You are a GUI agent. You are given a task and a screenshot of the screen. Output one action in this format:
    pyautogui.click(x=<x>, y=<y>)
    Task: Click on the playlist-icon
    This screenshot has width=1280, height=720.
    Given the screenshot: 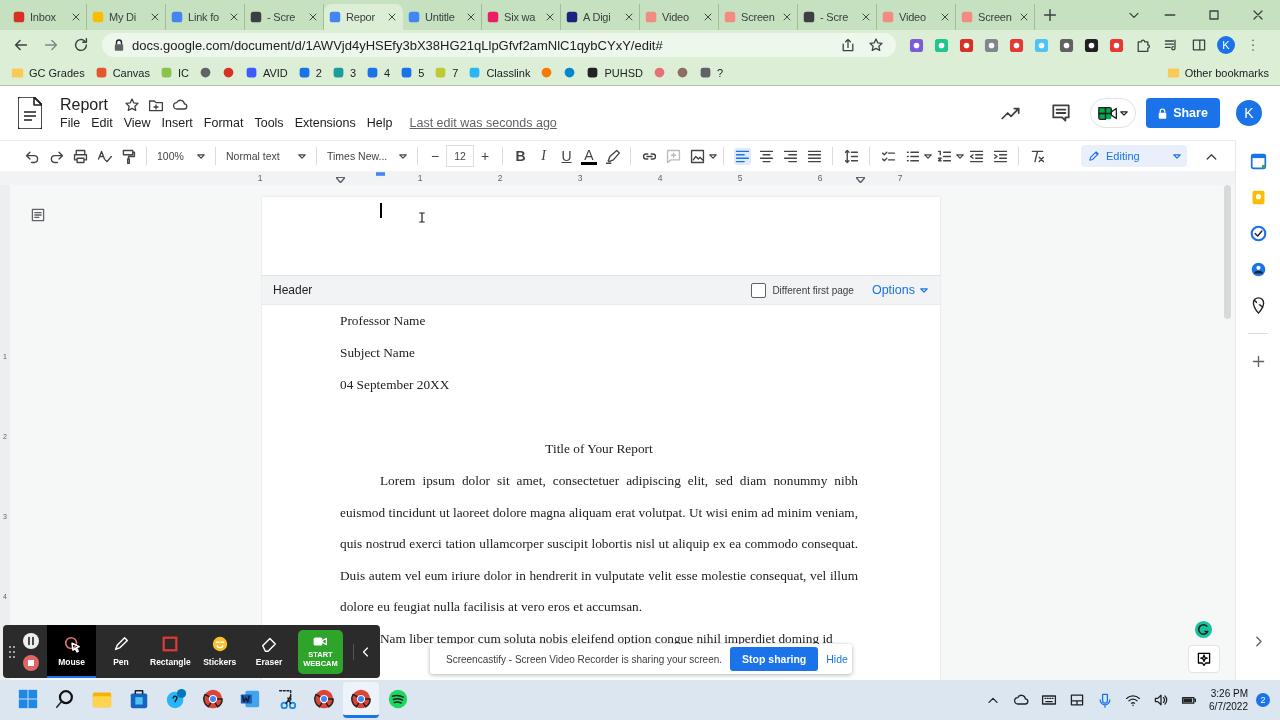 What is the action you would take?
    pyautogui.click(x=1171, y=45)
    